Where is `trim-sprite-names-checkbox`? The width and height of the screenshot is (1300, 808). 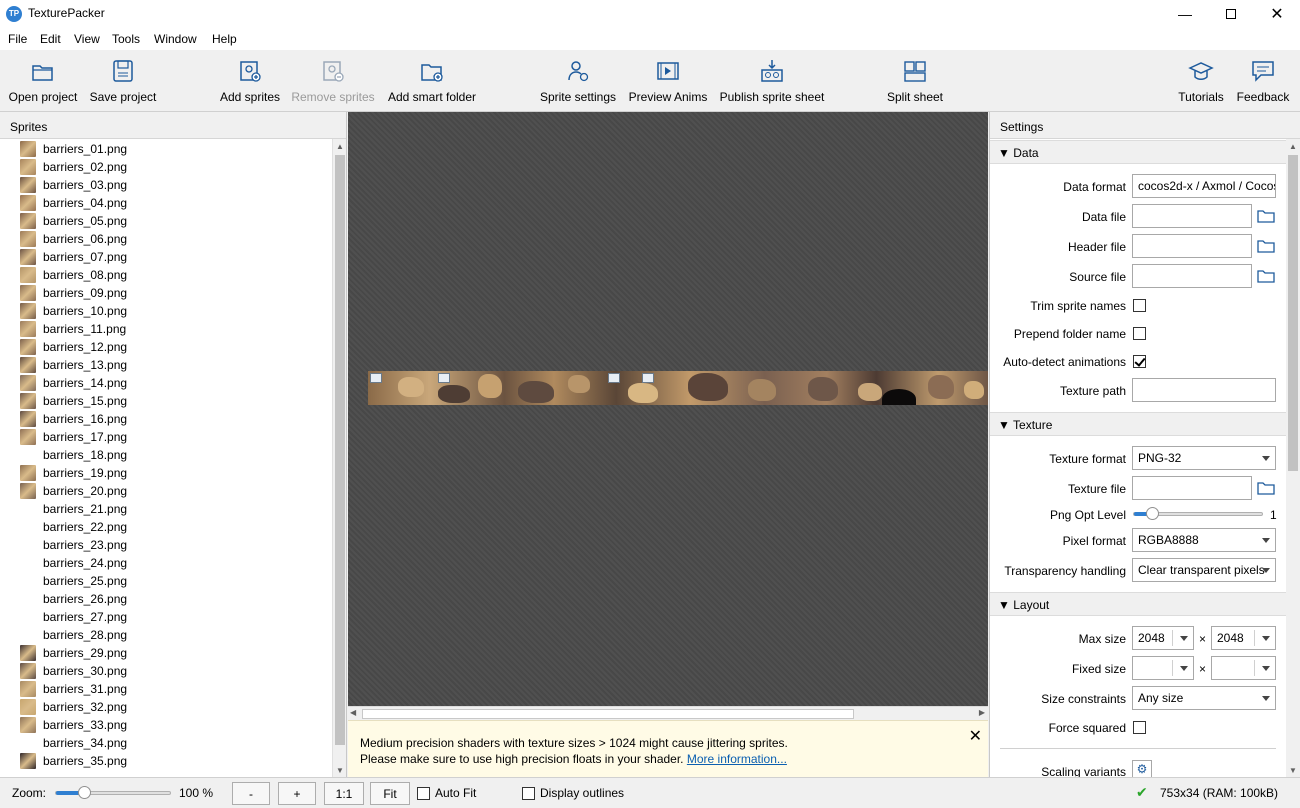 trim-sprite-names-checkbox is located at coordinates (1139, 305).